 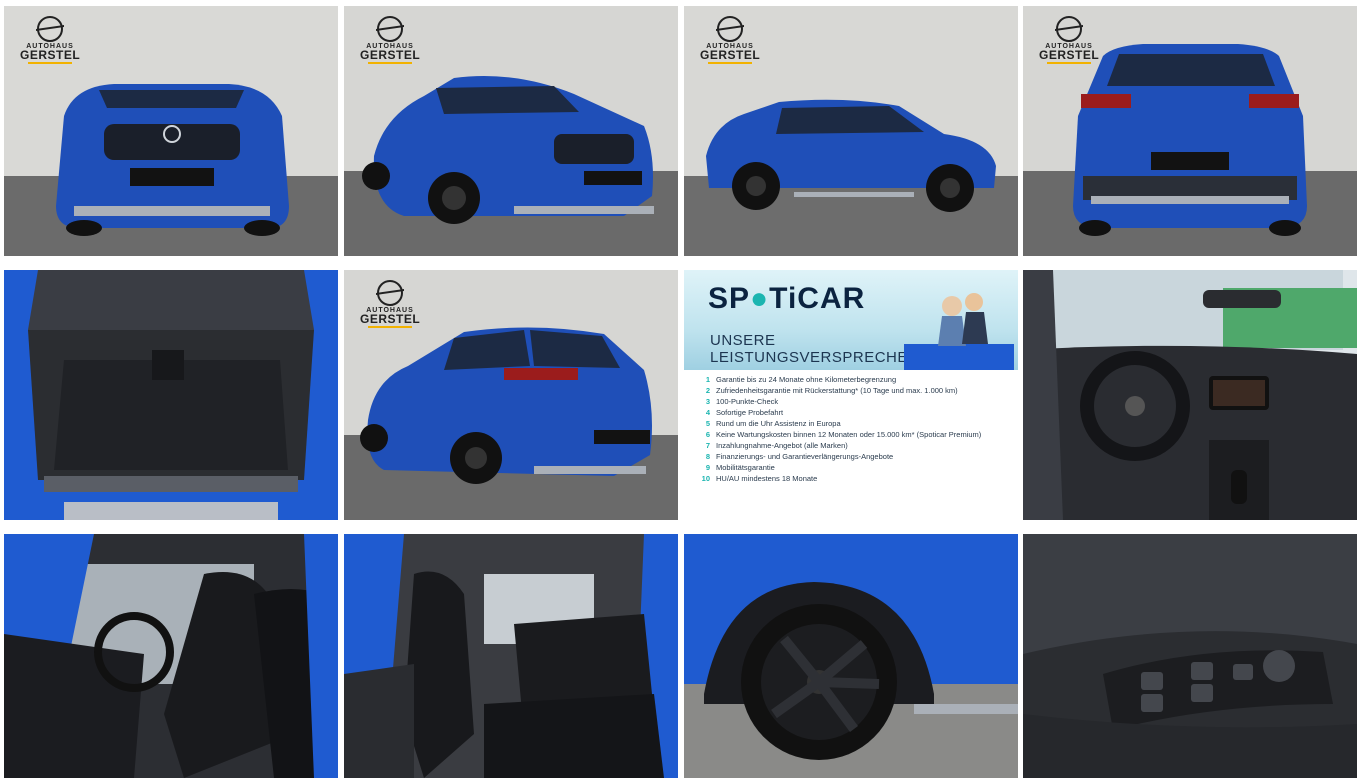 I want to click on promo-item-number: 5, so click(x=707, y=423).